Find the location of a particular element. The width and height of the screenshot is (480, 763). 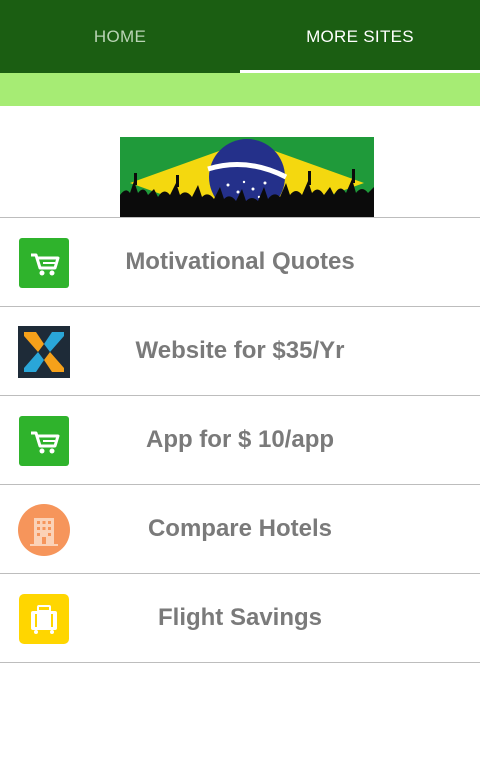

list-item-label: Compare Hotels is located at coordinates (240, 528).